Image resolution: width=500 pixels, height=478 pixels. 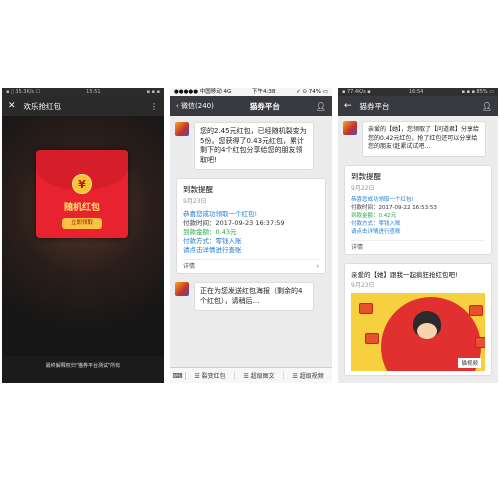 What do you see at coordinates (82, 184) in the screenshot?
I see `yuan-coin-icon: ¥` at bounding box center [82, 184].